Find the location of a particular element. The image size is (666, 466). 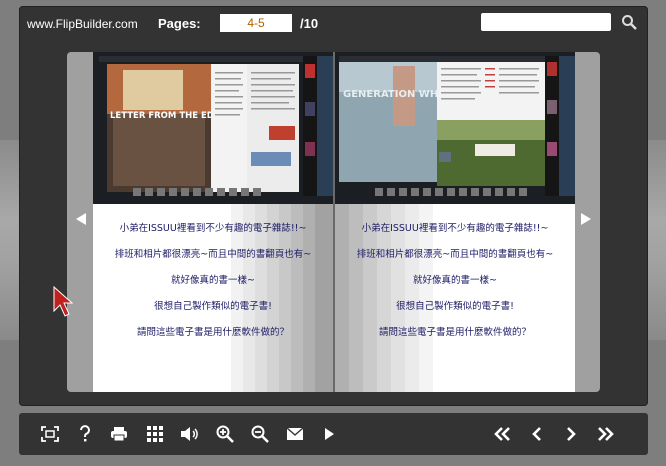

left-page-screenshot: LETTER FROM THE EDITOR is located at coordinates (213, 128).